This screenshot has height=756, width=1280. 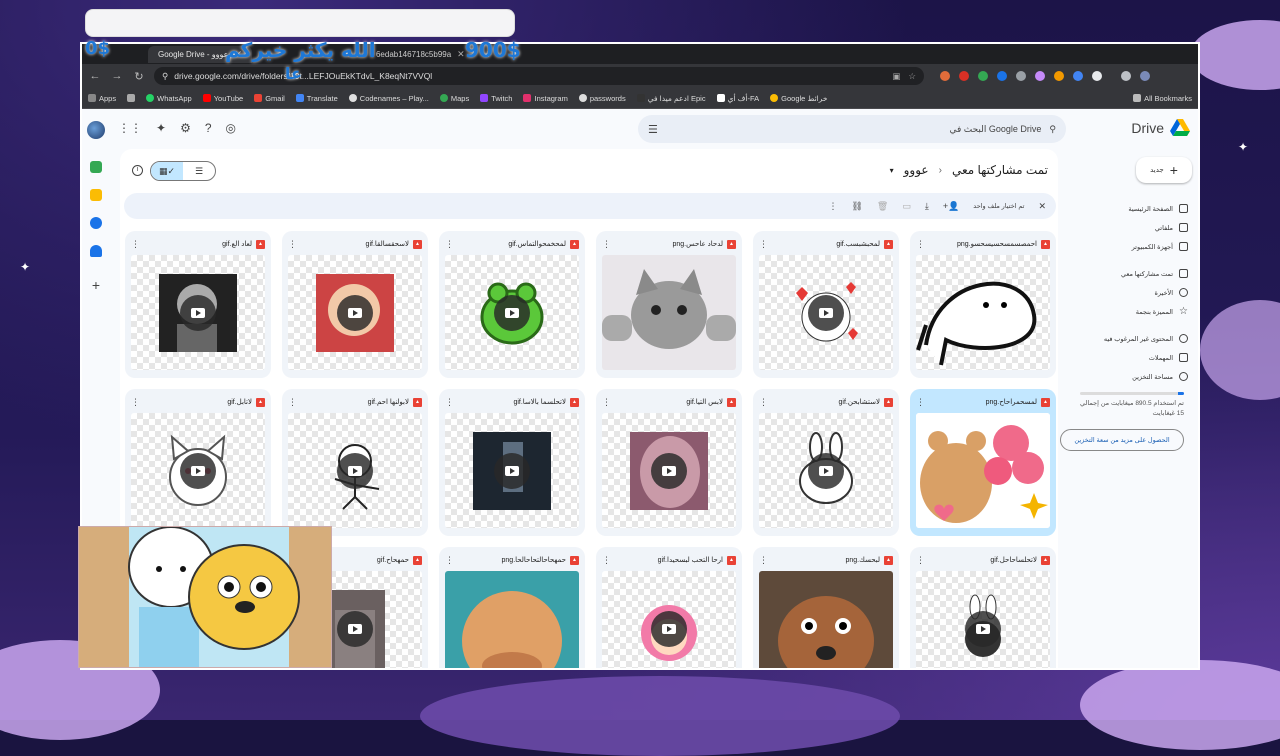 I want to click on help-icon: ?, so click(x=208, y=128).